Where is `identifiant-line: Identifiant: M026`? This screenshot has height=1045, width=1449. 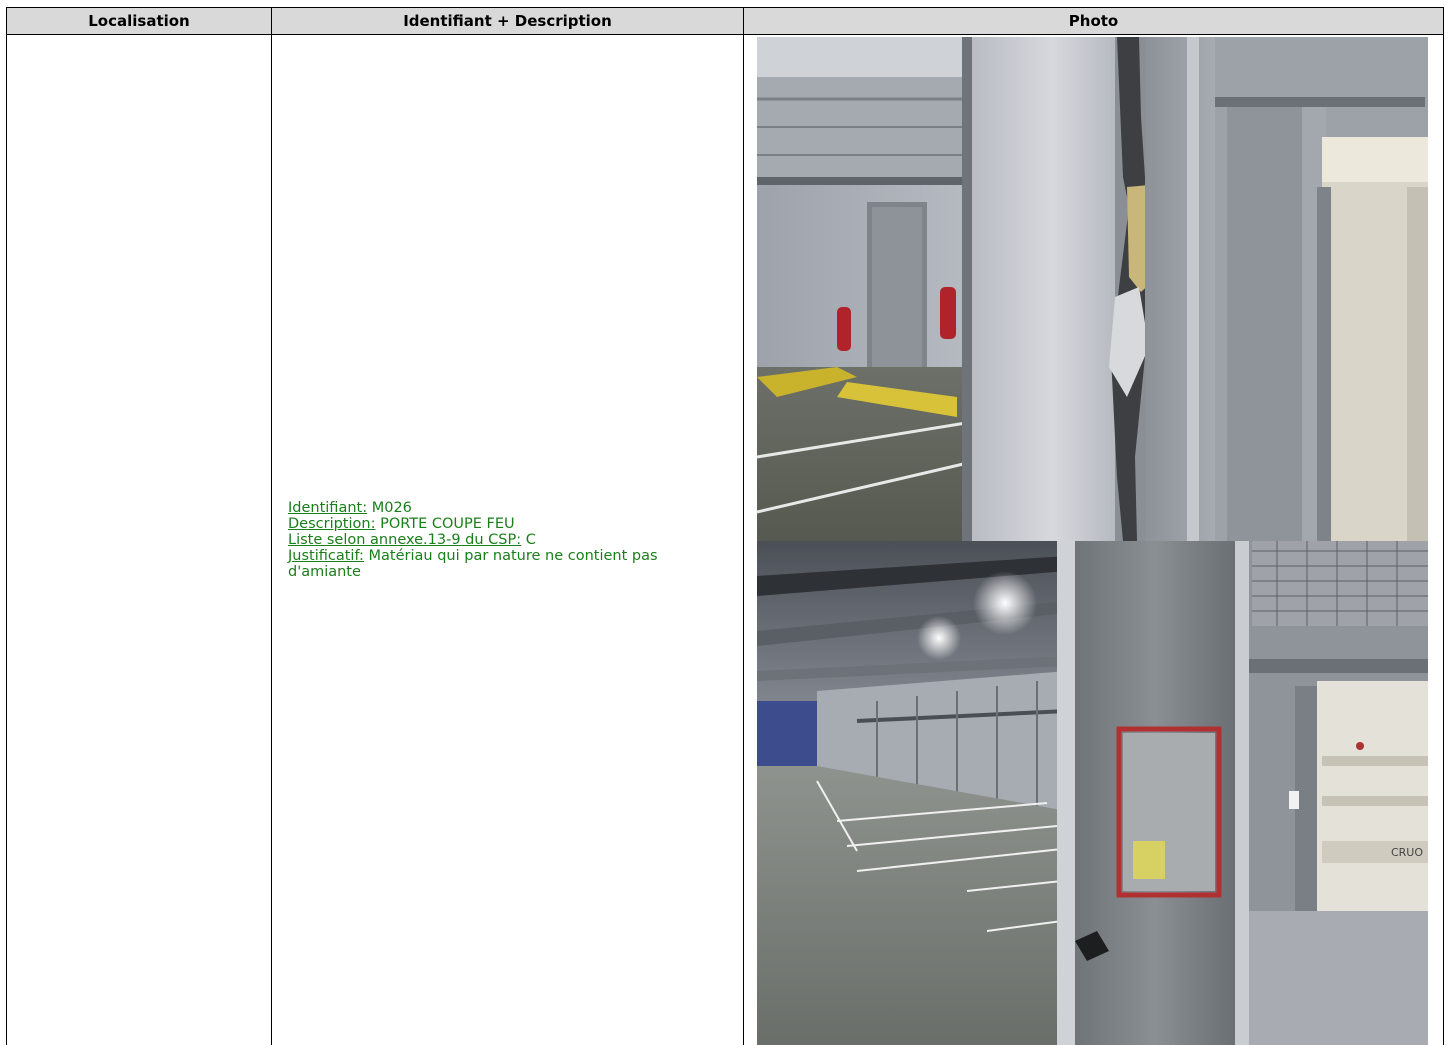
identifiant-line: Identifiant: M026 is located at coordinates (508, 508).